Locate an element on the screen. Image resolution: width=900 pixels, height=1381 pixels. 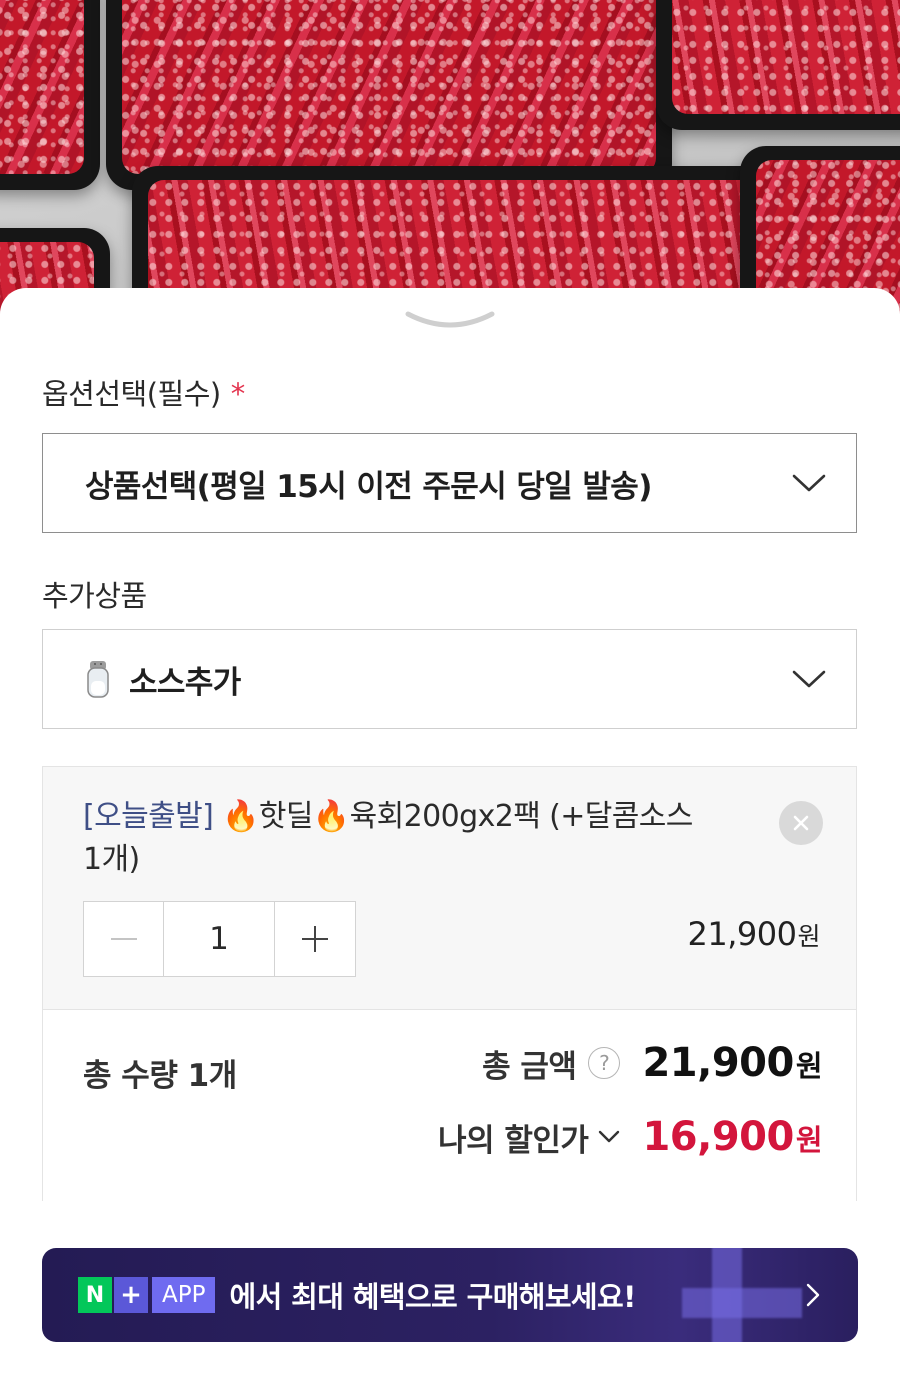
total-amount-row: 총 금액 ? 21,900원 is located at coordinates (652, 1063).